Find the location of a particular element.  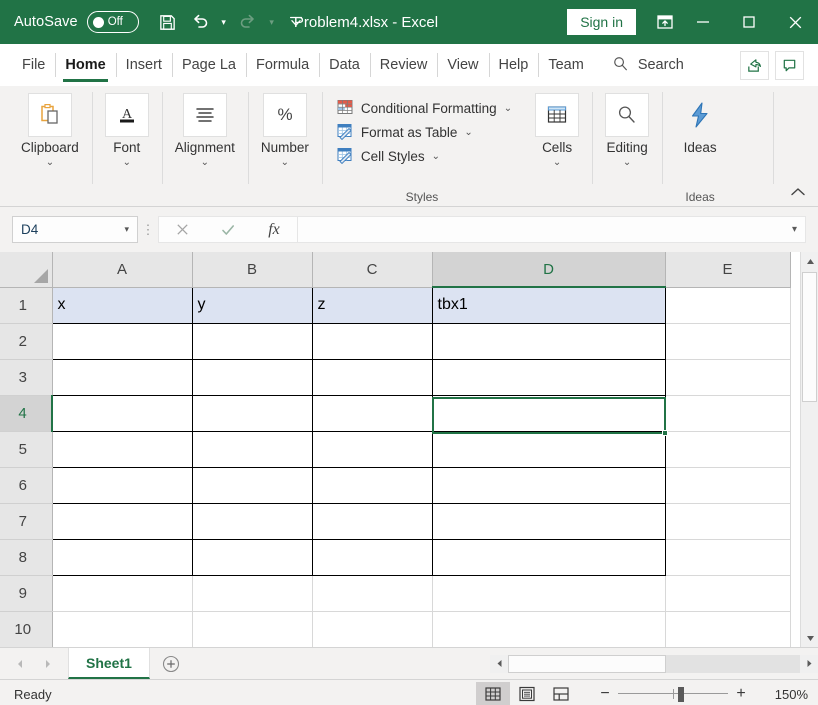

horizontal-scrollbar-track is located at coordinates (654, 663).